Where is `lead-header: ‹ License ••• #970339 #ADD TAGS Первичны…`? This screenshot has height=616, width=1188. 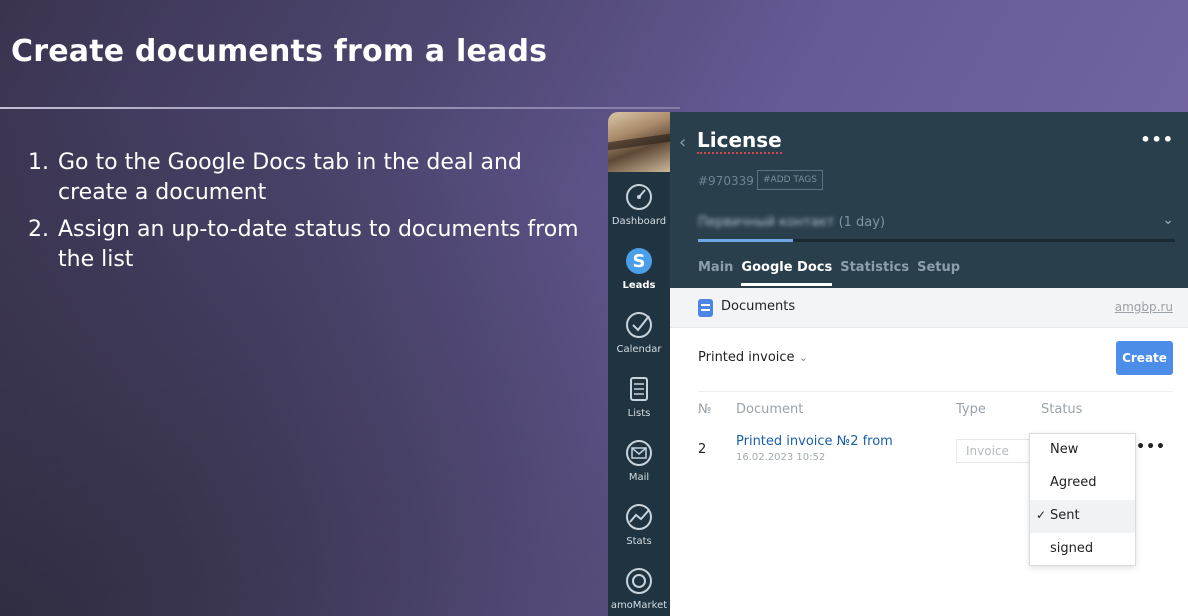 lead-header: ‹ License ••• #970339 #ADD TAGS Первичны… is located at coordinates (929, 200).